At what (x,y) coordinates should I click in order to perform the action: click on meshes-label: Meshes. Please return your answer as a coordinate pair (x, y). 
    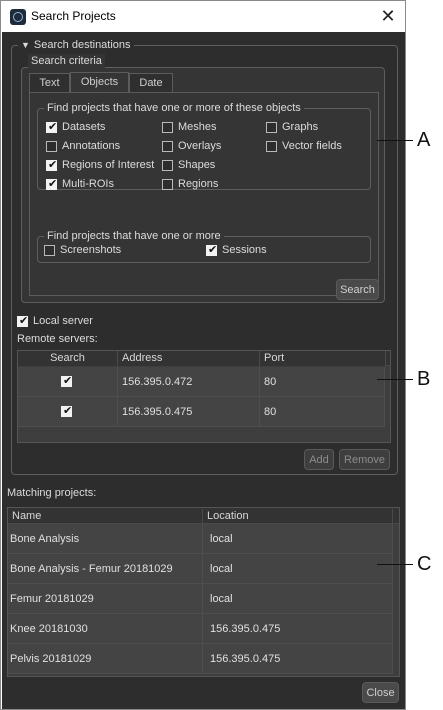
    Looking at the image, I should click on (197, 127).